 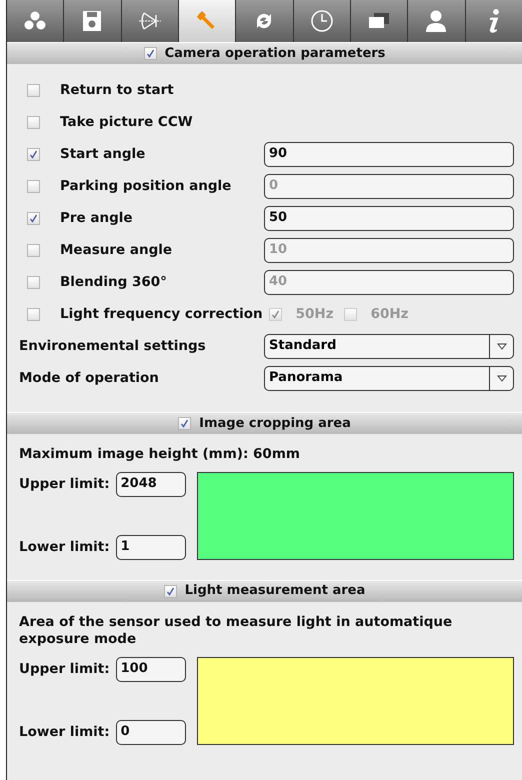 What do you see at coordinates (126, 122) in the screenshot?
I see `option-label: Take picture CCW` at bounding box center [126, 122].